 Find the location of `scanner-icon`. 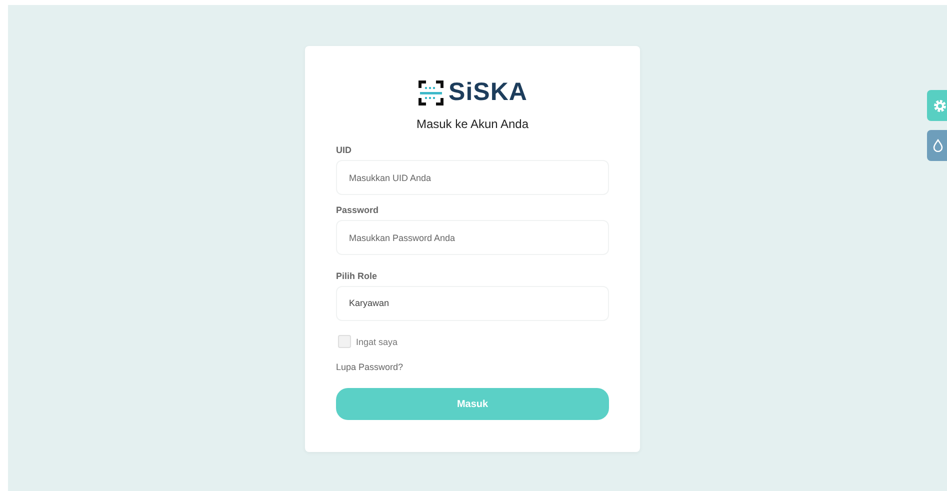

scanner-icon is located at coordinates (431, 93).